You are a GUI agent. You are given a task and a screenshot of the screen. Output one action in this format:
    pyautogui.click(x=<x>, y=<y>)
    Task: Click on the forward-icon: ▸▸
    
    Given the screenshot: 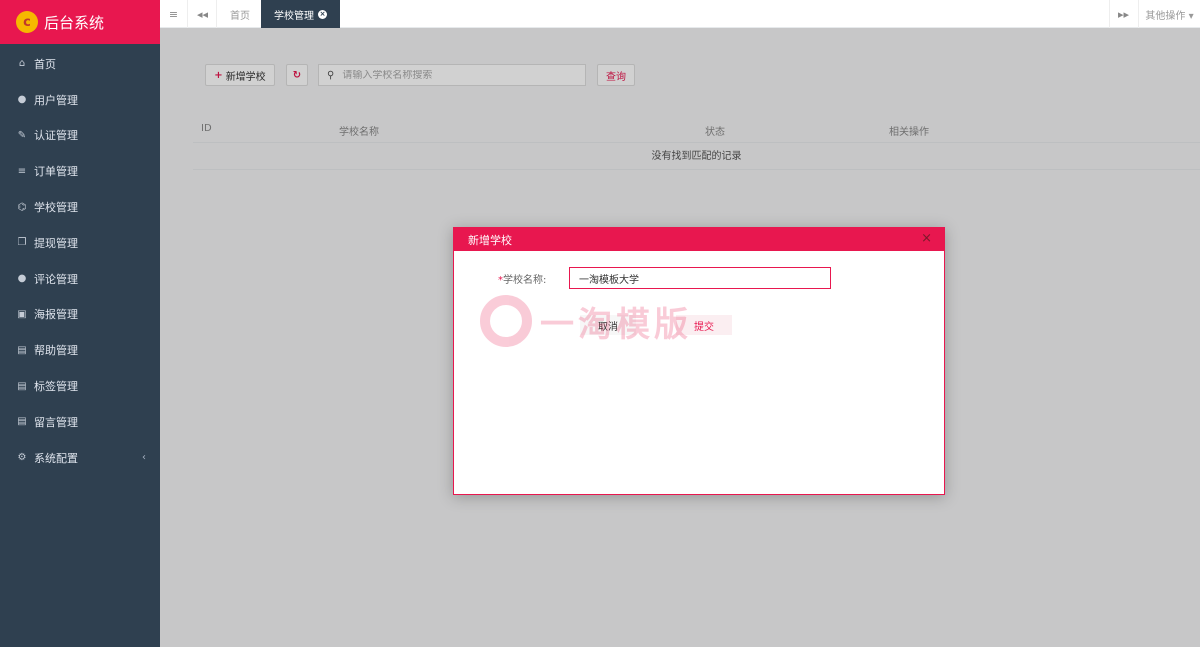 What is the action you would take?
    pyautogui.click(x=1123, y=14)
    